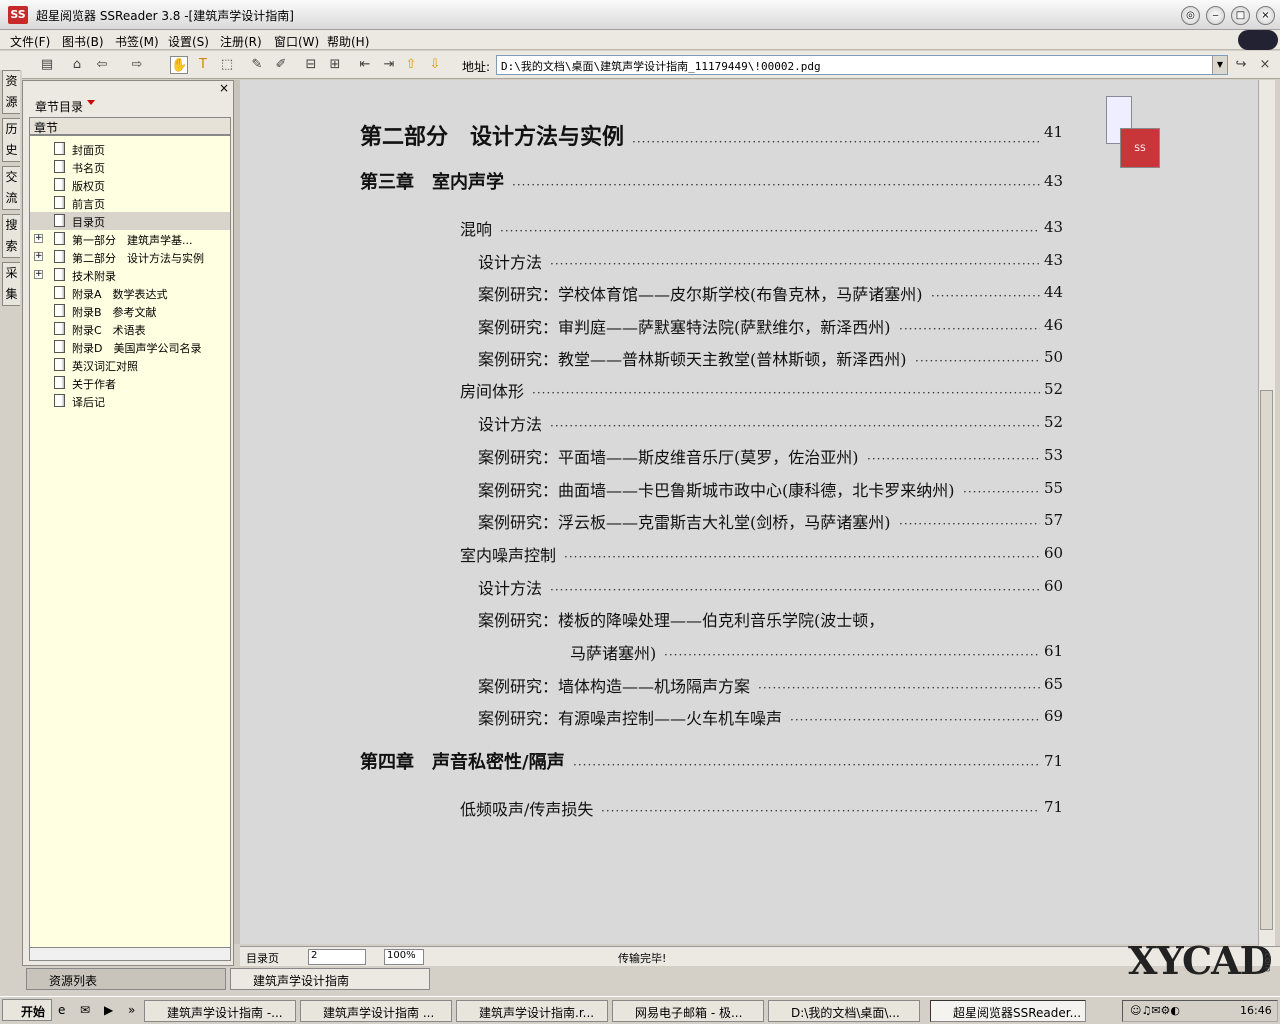 Image resolution: width=1280 pixels, height=1024 pixels. What do you see at coordinates (684, 521) in the screenshot?
I see `toc-entry: 案例研究：浮云板——克雷斯吉大礼堂(剑桥，马萨诸塞州)` at bounding box center [684, 521].